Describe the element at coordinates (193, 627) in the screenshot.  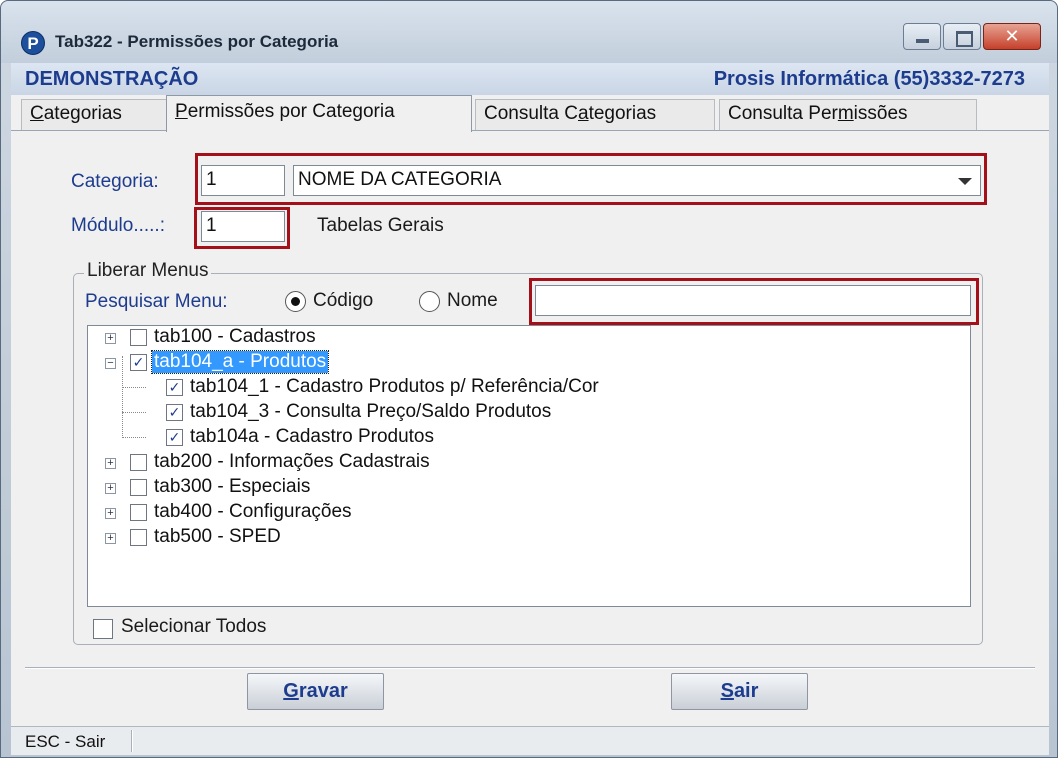
I see `select-all-label: Selecionar Todos` at that location.